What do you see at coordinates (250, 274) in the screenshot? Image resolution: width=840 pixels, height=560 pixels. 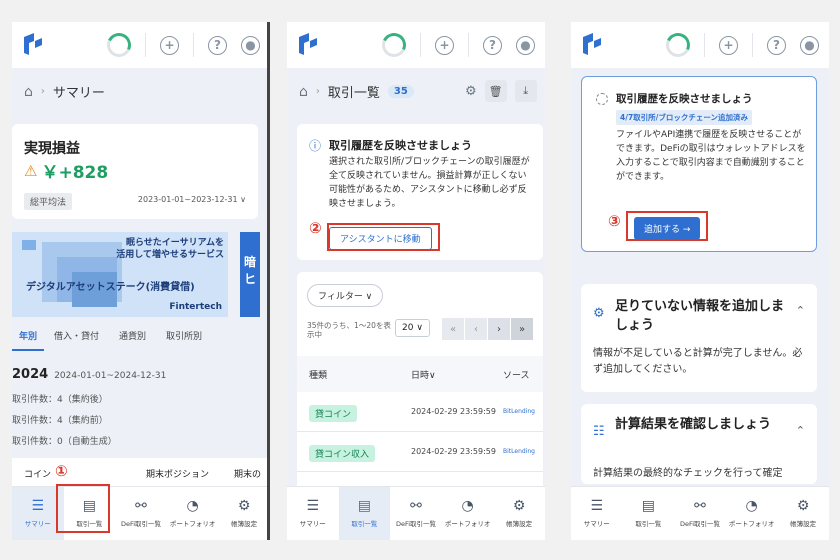 I see `promo-banner-2: 暗 ヒ` at bounding box center [250, 274].